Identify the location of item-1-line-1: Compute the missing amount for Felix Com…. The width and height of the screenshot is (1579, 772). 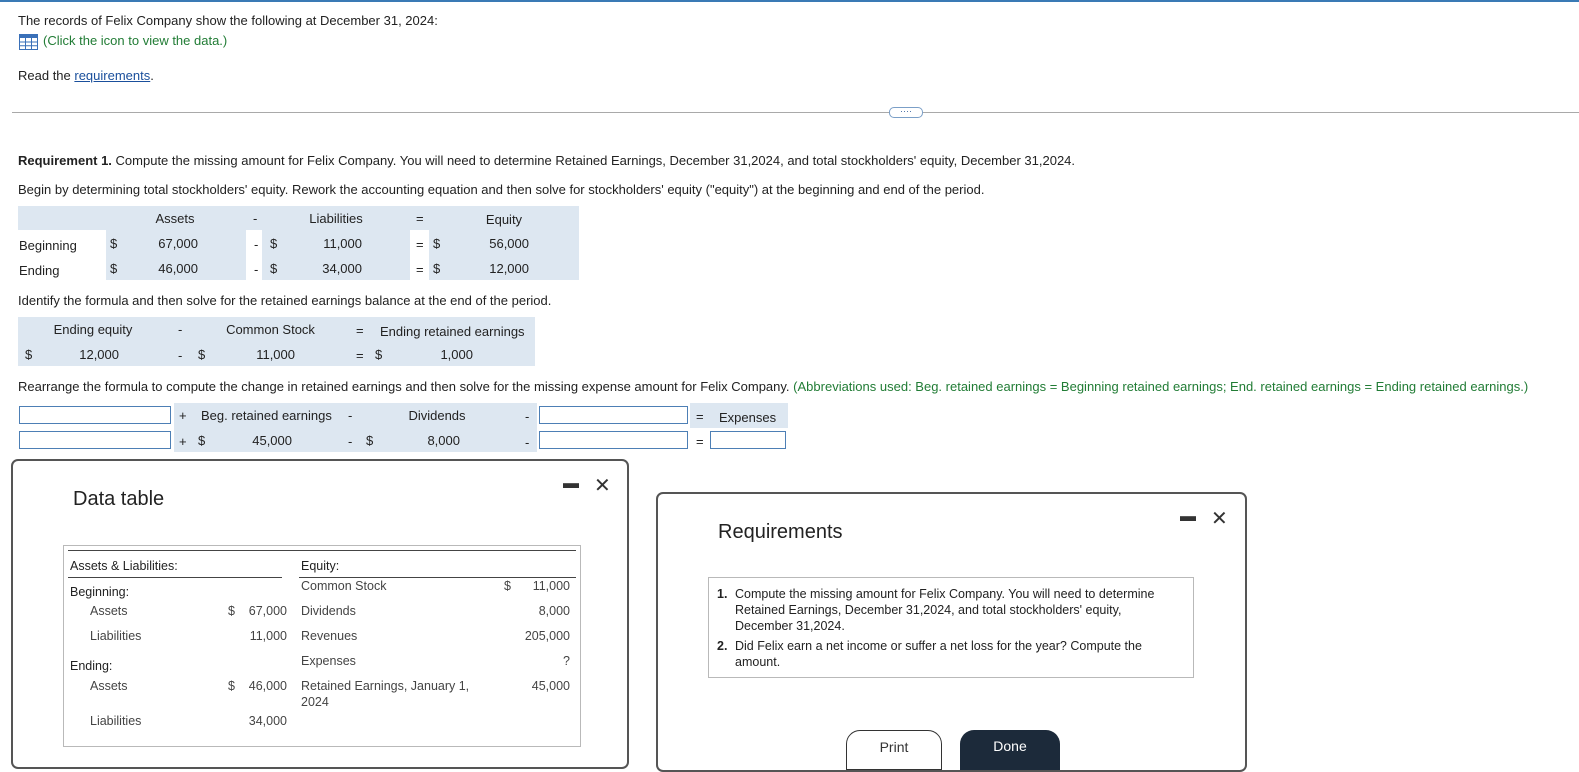
(945, 594).